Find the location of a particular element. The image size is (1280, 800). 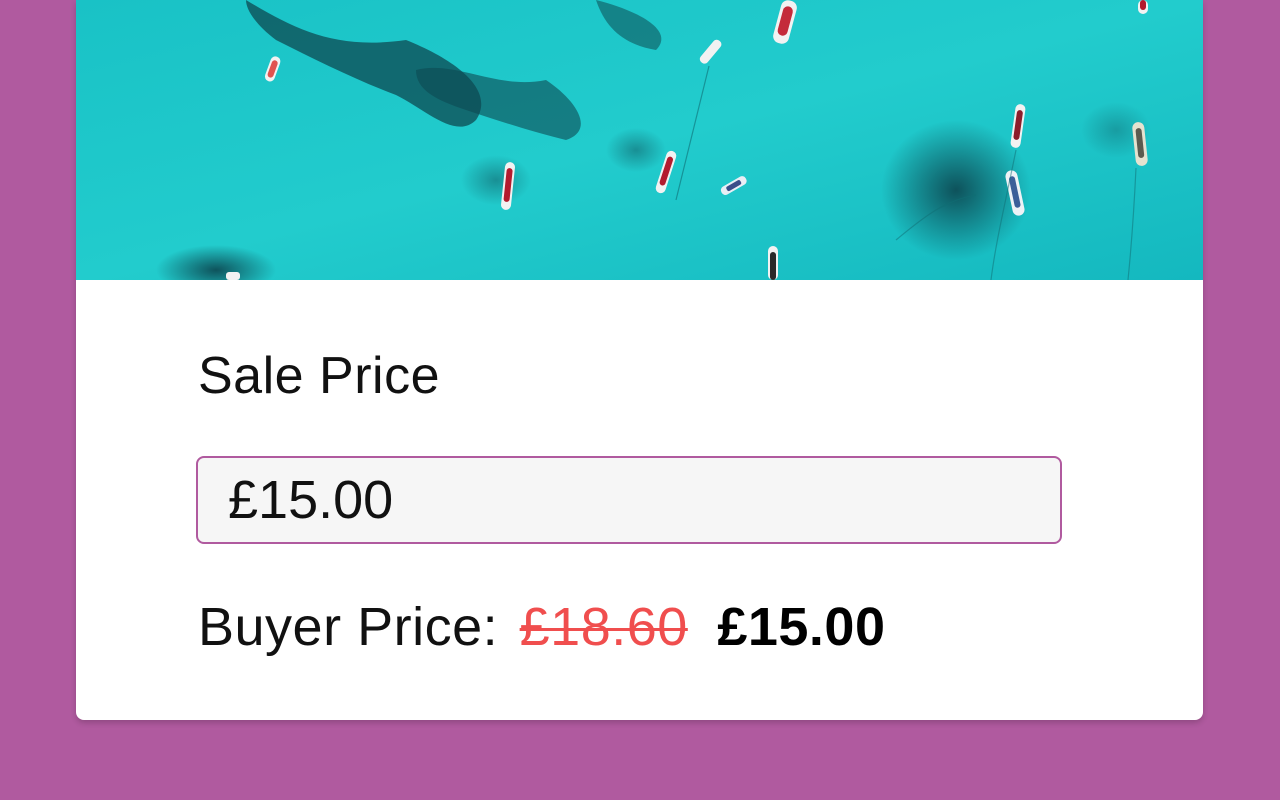

buyer-price-label: Buyer Price: is located at coordinates (348, 627).